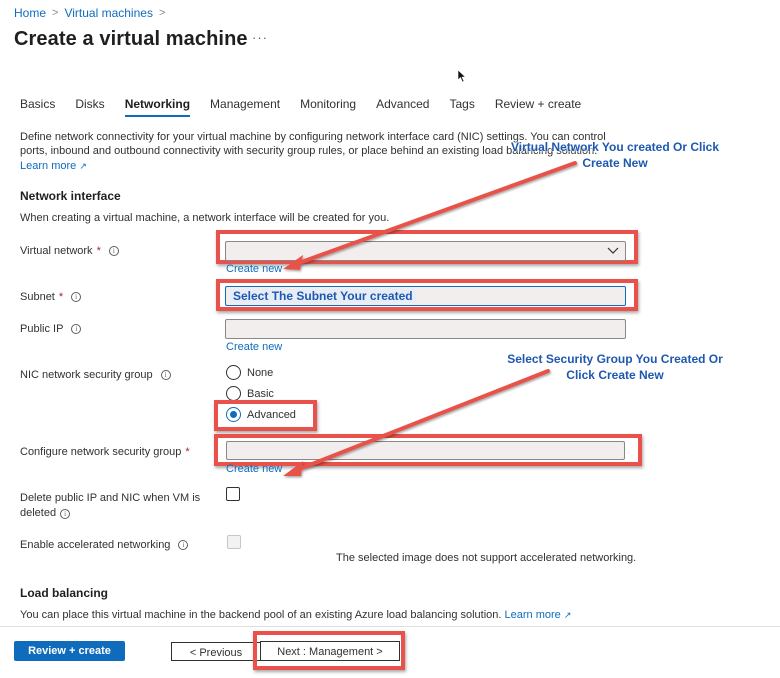 The image size is (780, 678). Describe the element at coordinates (613, 250) in the screenshot. I see `chevron-down-icon` at that location.